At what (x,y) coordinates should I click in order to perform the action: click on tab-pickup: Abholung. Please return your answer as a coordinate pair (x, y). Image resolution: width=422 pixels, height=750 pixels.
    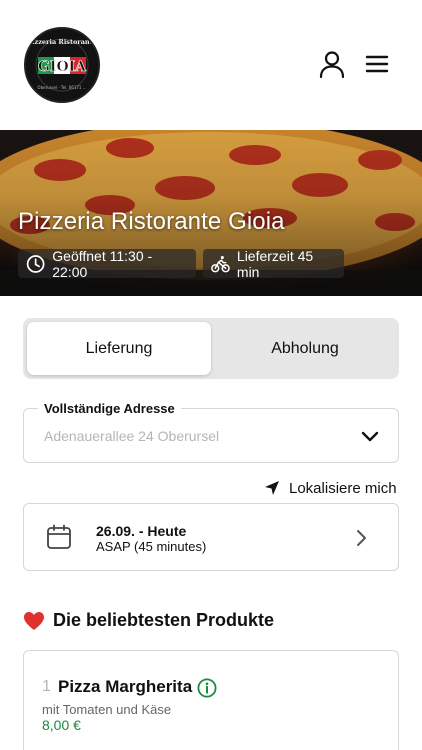
    Looking at the image, I should click on (305, 348).